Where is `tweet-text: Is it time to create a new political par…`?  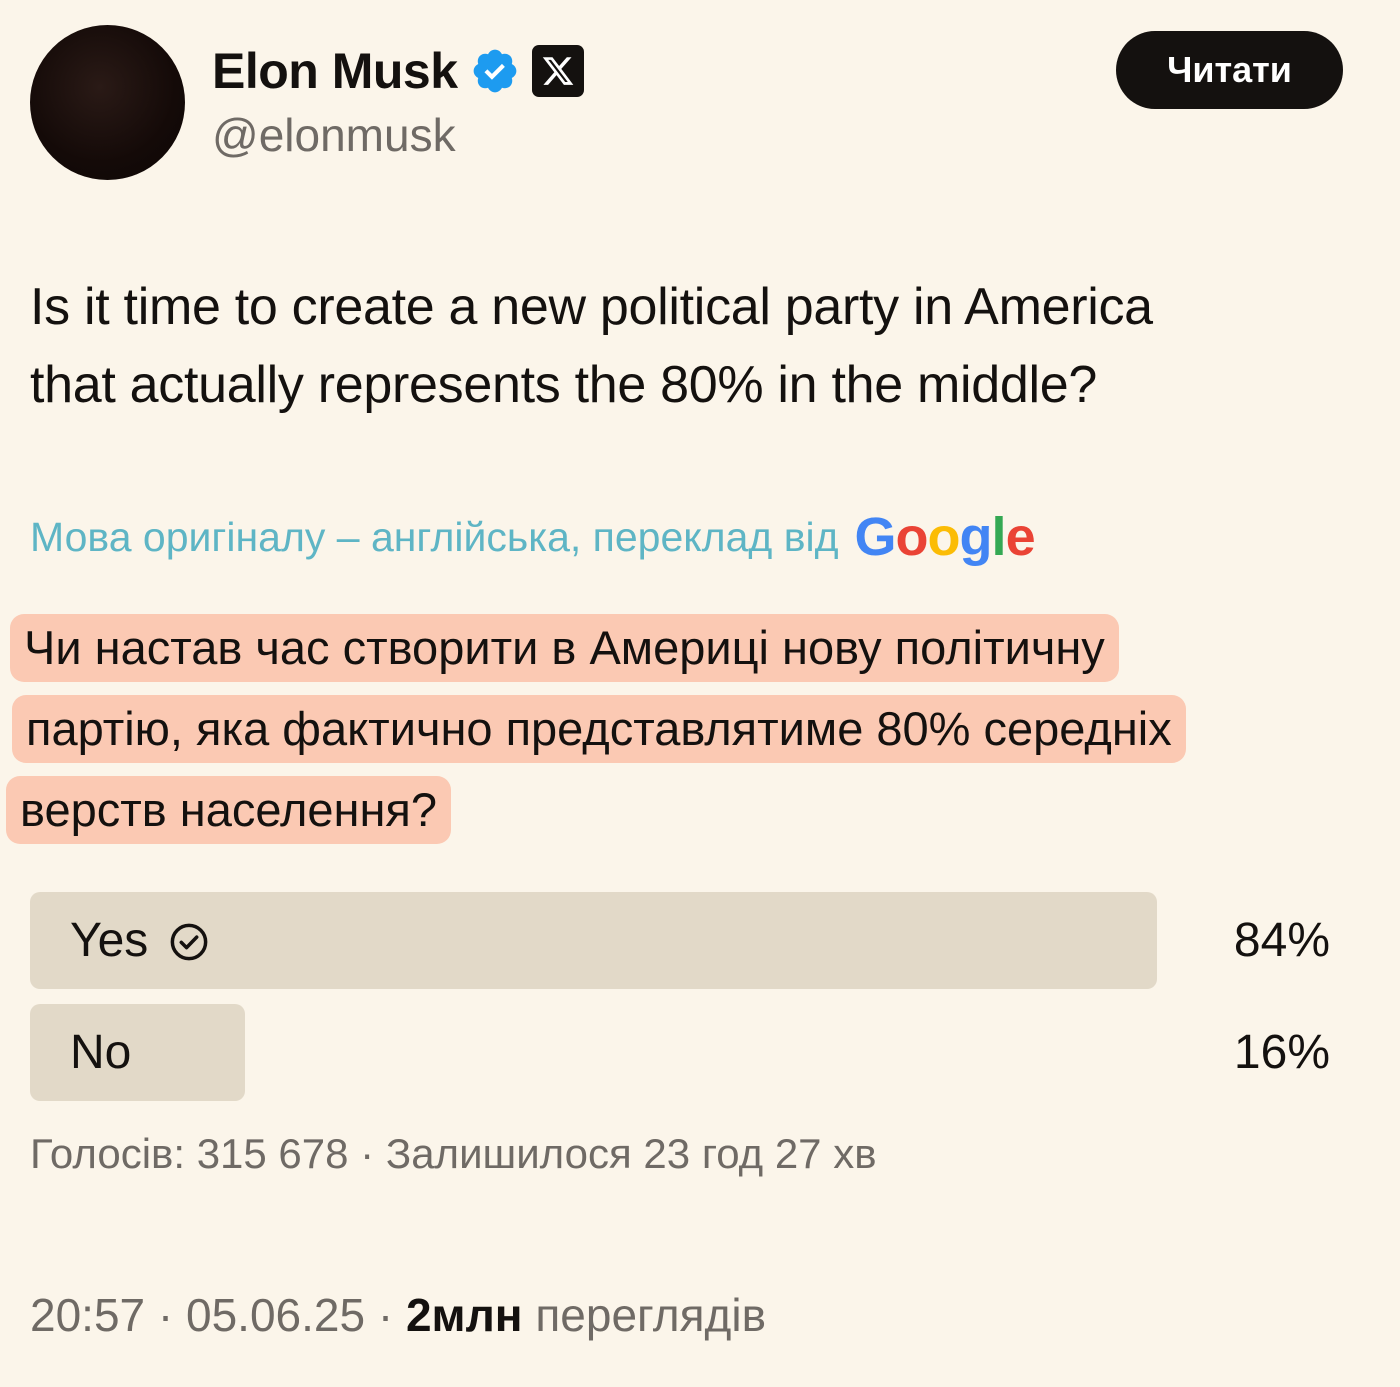
tweet-text: Is it time to create a new political par… is located at coordinates (705, 346).